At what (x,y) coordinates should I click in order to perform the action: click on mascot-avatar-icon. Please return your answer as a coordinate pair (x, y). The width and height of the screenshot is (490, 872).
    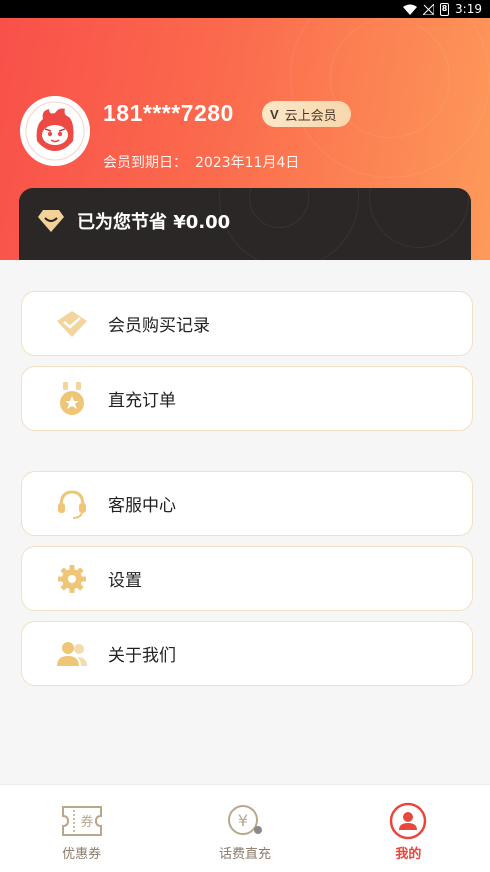
    Looking at the image, I should click on (55, 131).